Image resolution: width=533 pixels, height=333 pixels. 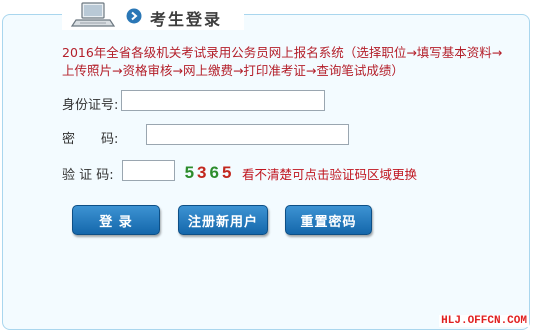 What do you see at coordinates (328, 220) in the screenshot?
I see `reset-password-button: 重置密码` at bounding box center [328, 220].